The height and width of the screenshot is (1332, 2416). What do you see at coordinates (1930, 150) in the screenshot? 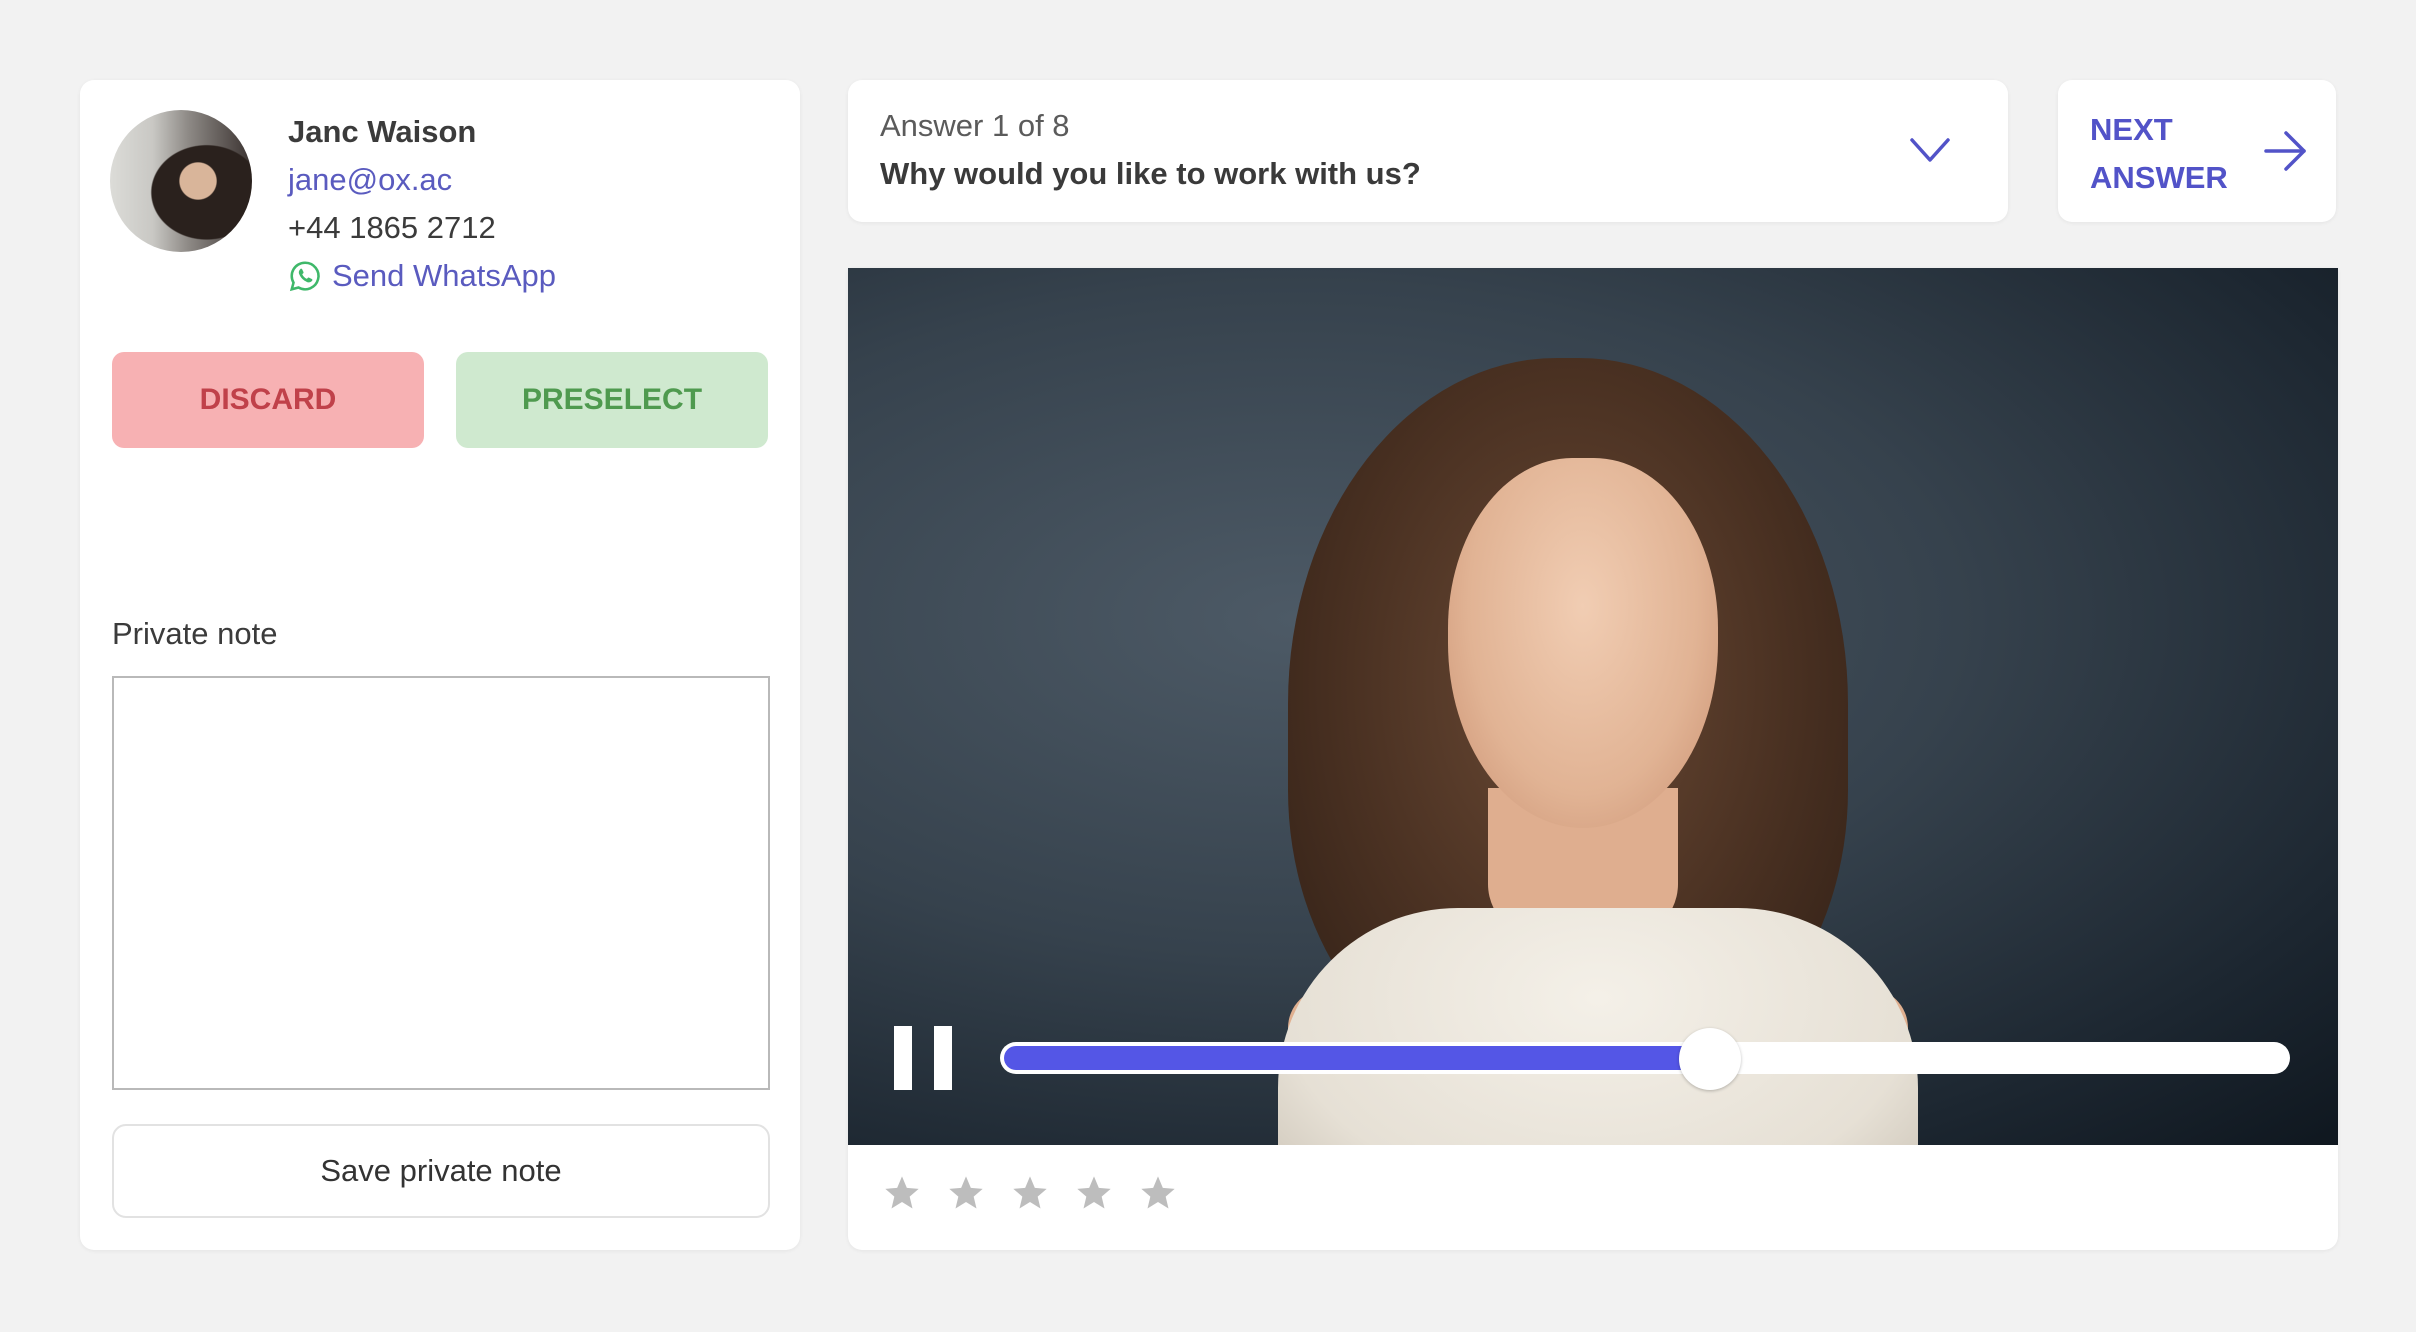
I see `chevron-down-icon` at bounding box center [1930, 150].